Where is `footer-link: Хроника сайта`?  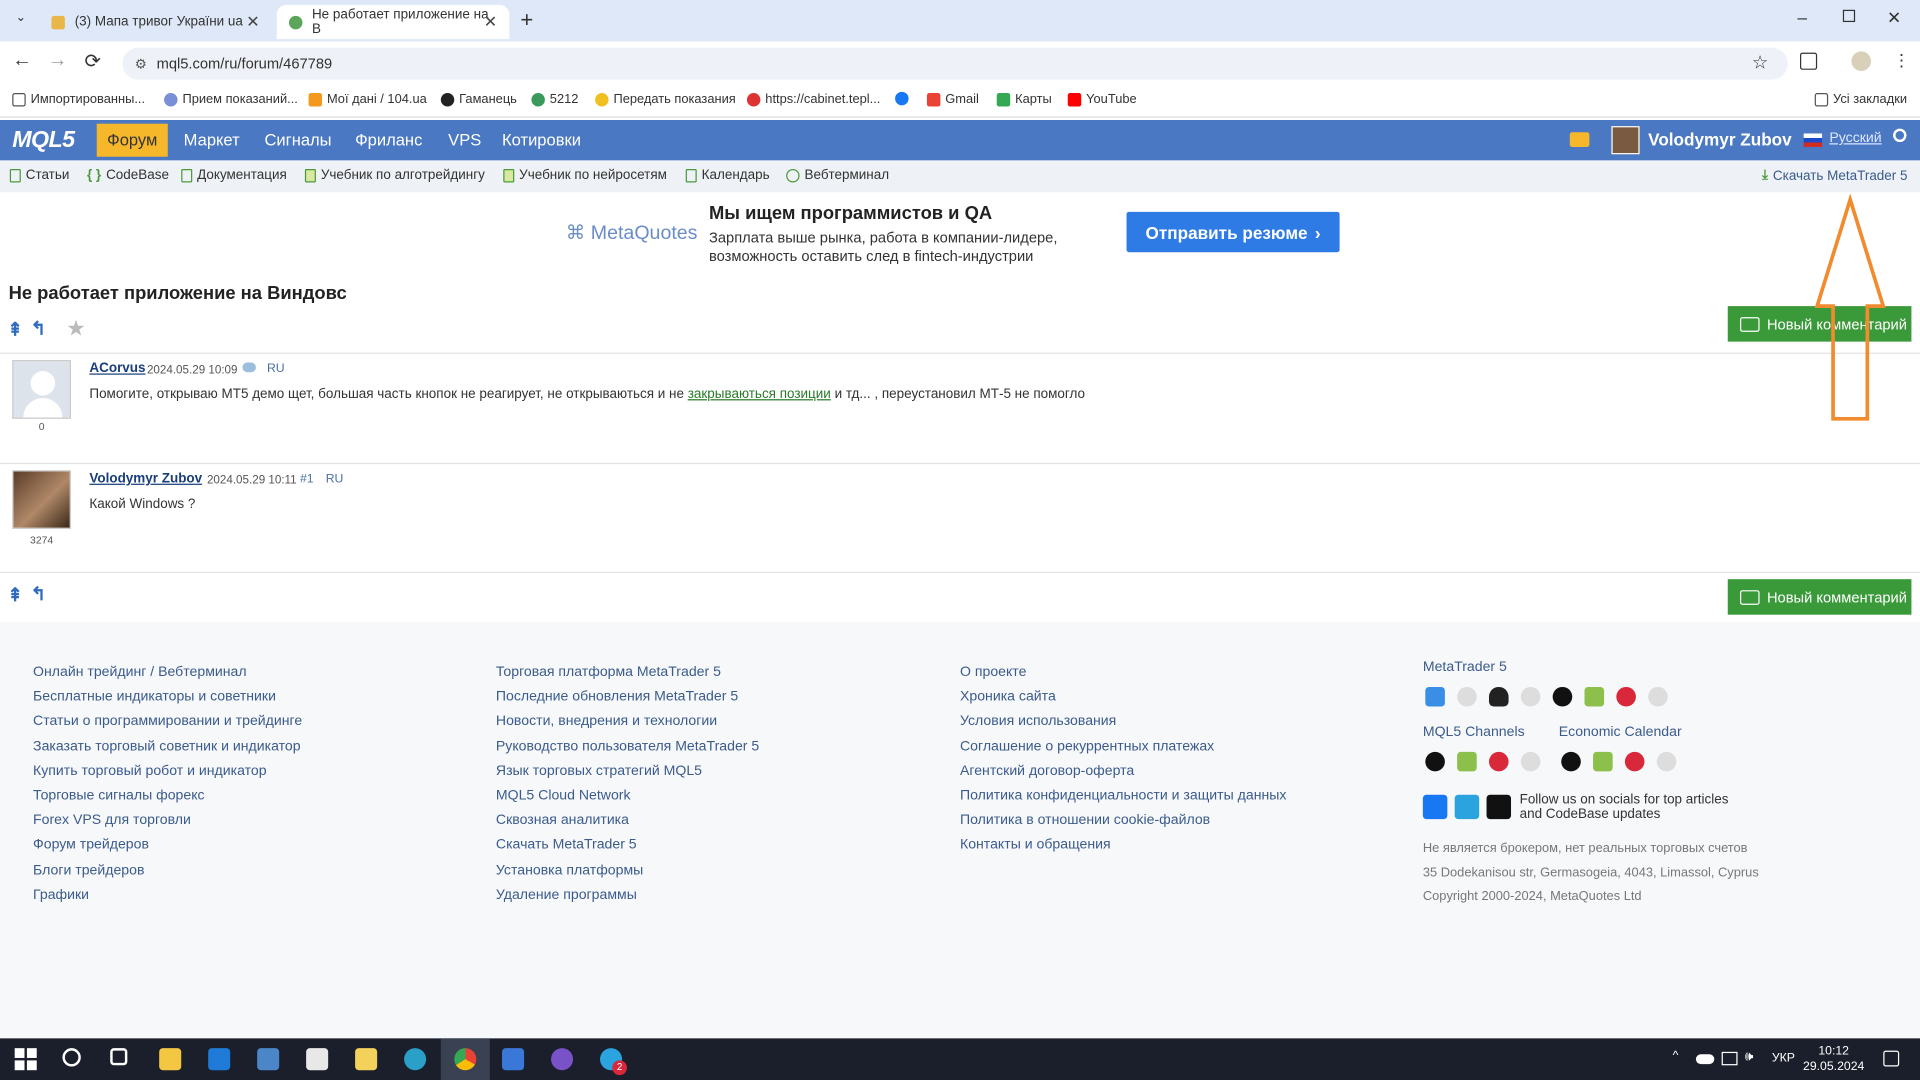 footer-link: Хроника сайта is located at coordinates (1123, 697).